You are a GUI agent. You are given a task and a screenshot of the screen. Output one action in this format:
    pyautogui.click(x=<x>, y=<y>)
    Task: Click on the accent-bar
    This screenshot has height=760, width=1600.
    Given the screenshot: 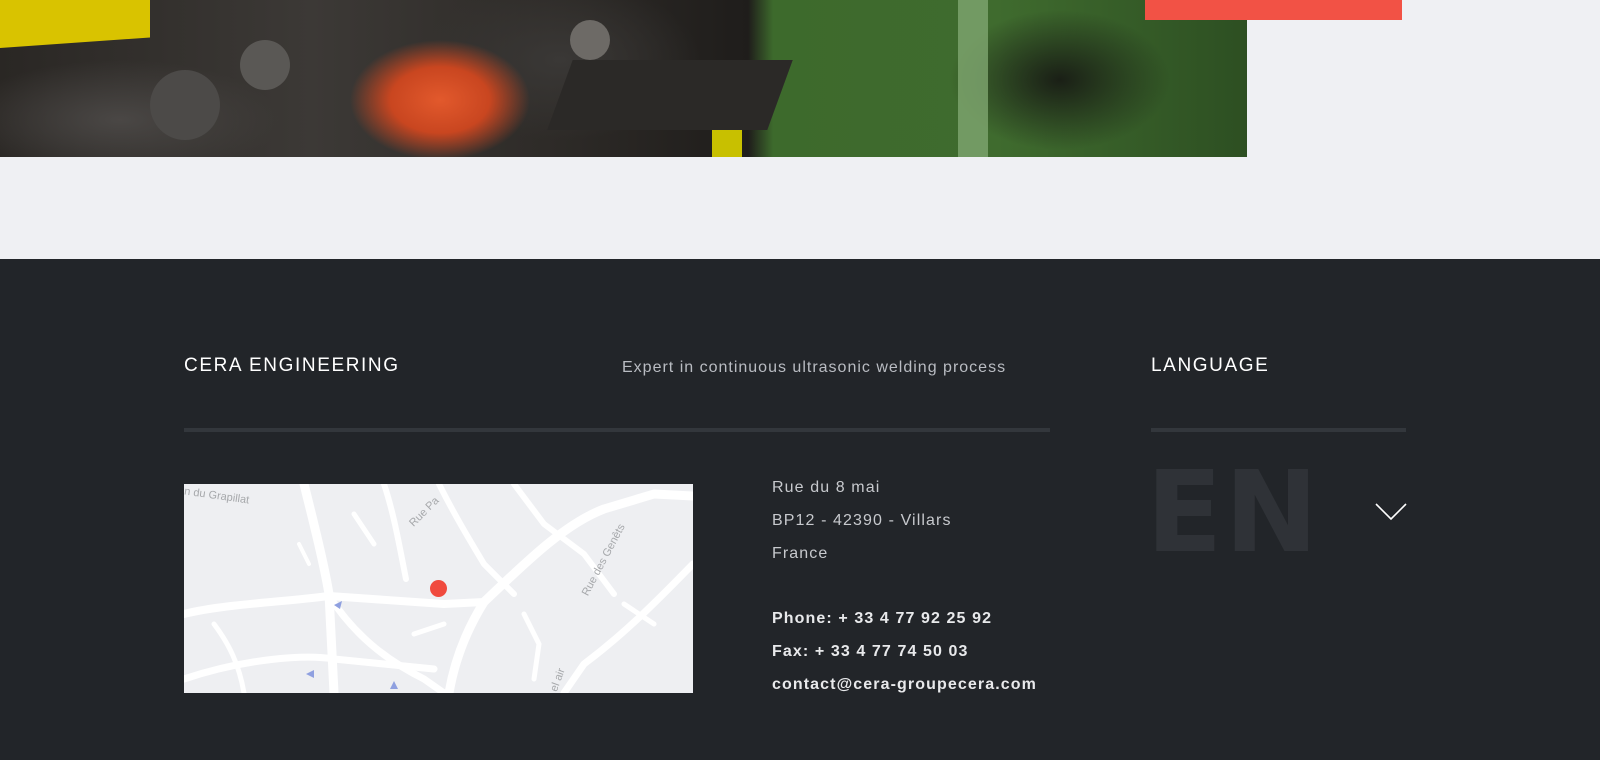 What is the action you would take?
    pyautogui.click(x=1273, y=10)
    